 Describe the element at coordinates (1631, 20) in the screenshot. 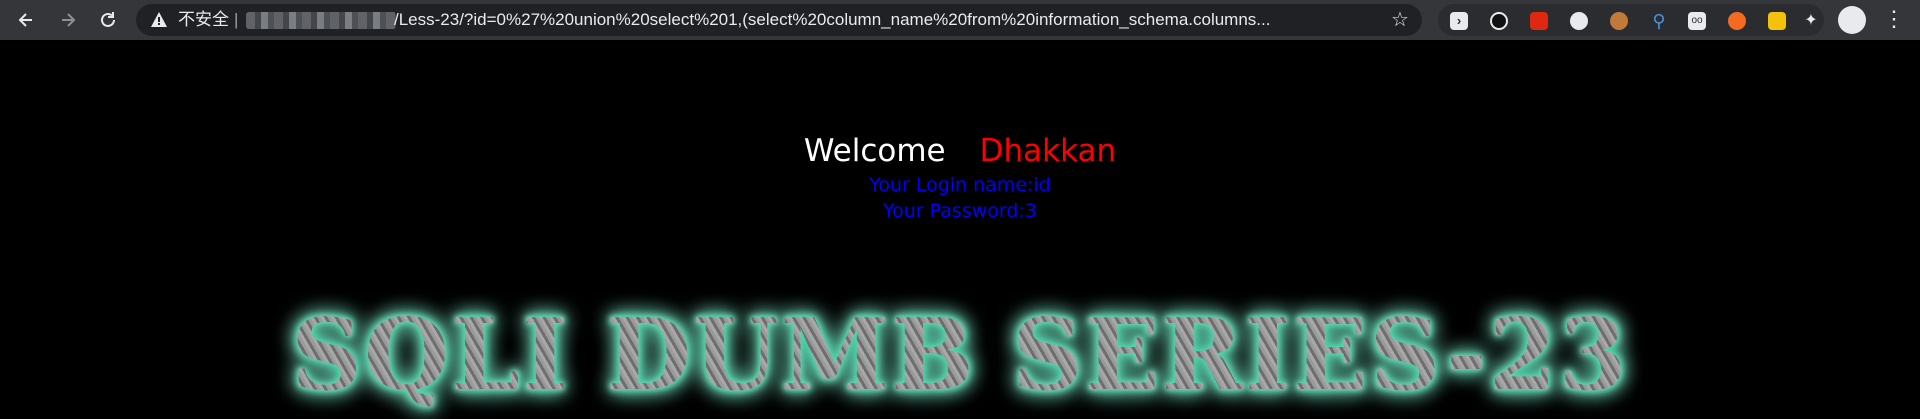

I see `extensions-bar: › ⚲ oo ✦` at that location.